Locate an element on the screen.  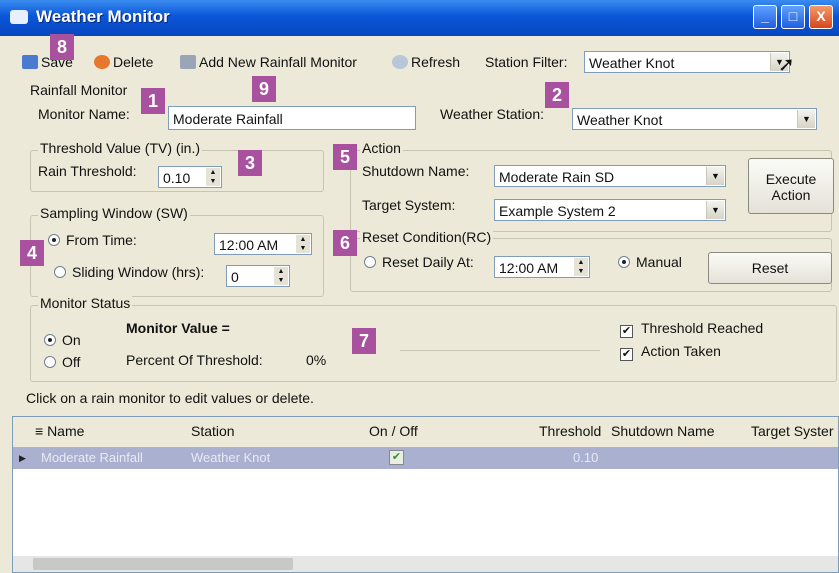
shutdown-name-label: Shutdown Name: is located at coordinates (416, 171).